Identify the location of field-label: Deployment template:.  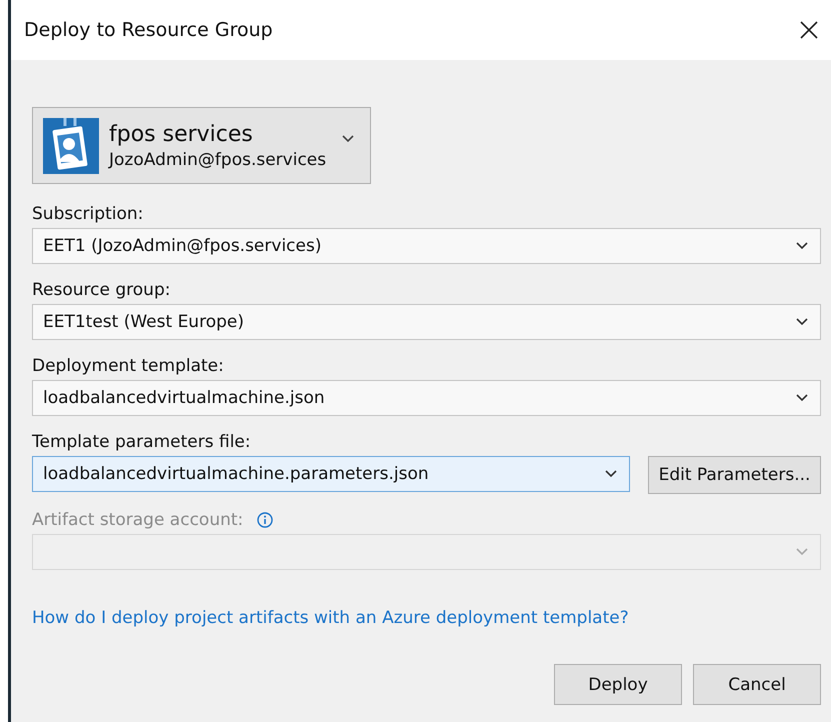
(128, 366).